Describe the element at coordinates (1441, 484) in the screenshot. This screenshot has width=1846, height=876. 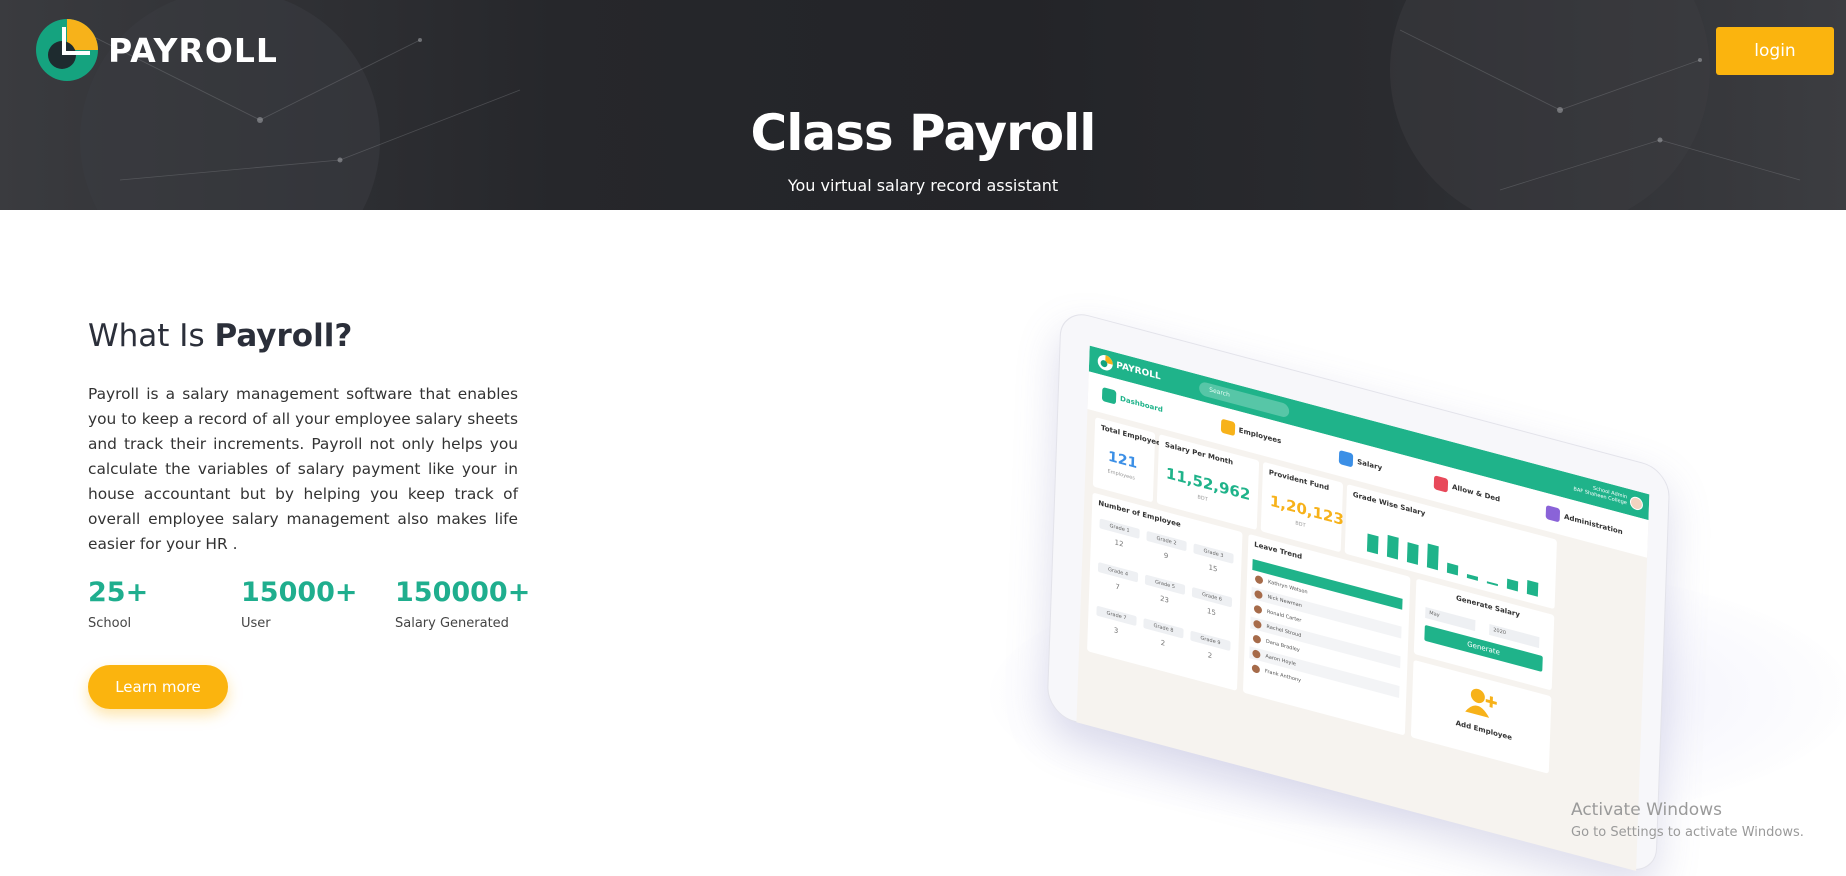
I see `plus-icon` at that location.